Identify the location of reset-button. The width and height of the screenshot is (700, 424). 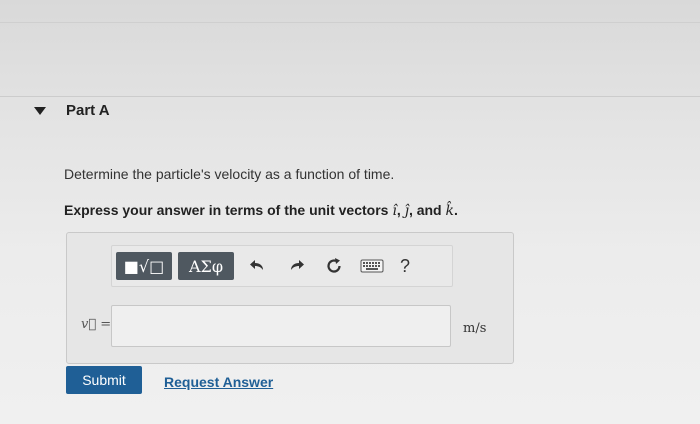
(334, 266).